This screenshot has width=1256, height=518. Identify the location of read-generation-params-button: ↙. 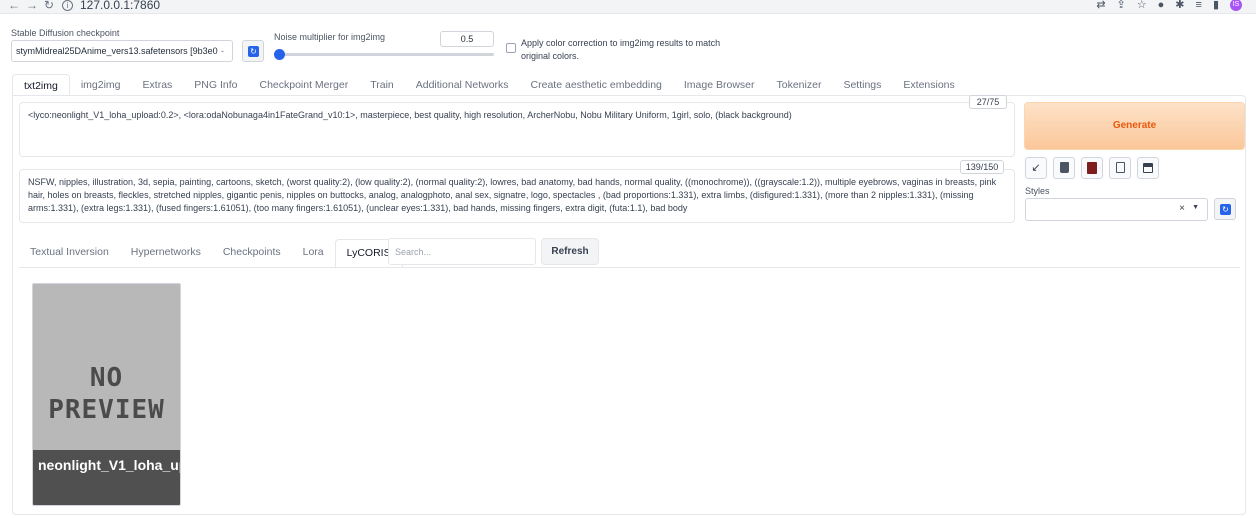
(1036, 168).